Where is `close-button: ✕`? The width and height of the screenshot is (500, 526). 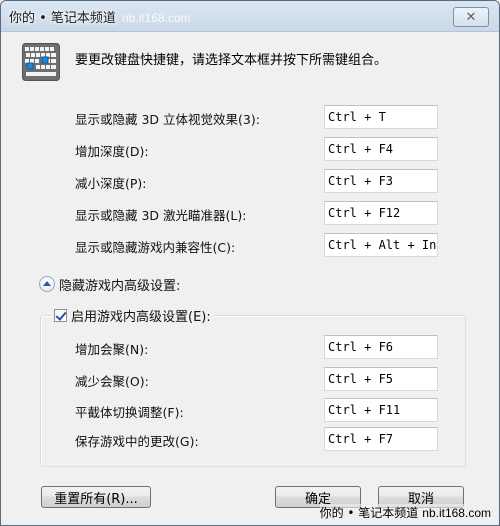 close-button: ✕ is located at coordinates (471, 17).